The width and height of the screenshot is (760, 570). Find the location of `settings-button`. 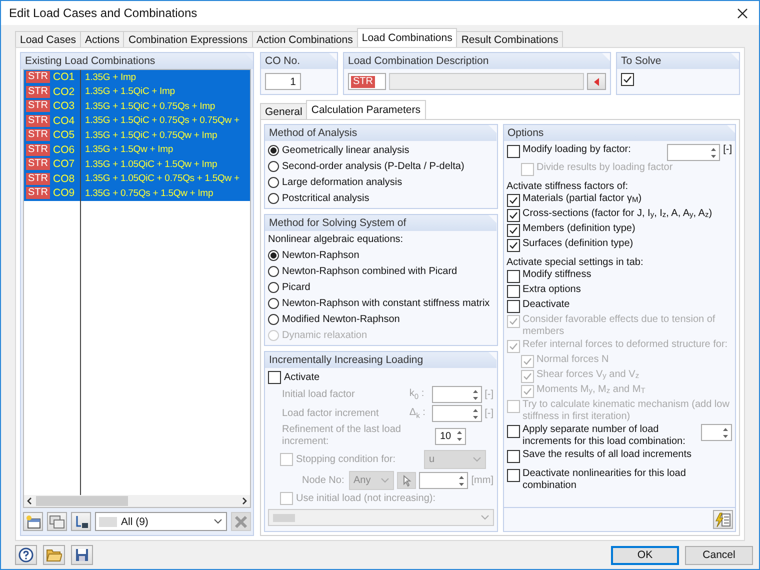

settings-button is located at coordinates (723, 519).